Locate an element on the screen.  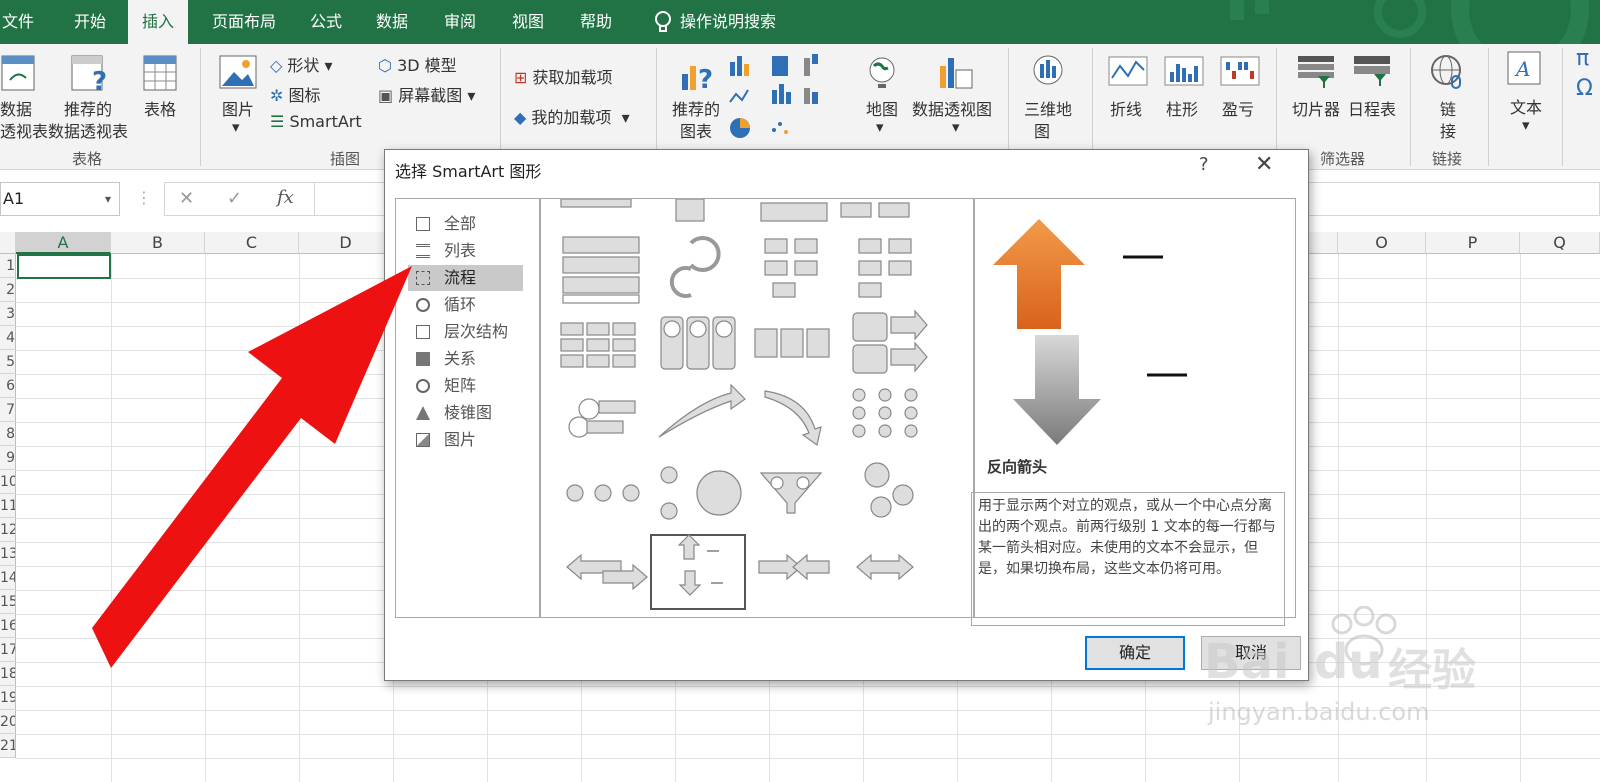
tab-home: 开始 is located at coordinates (90, 22).